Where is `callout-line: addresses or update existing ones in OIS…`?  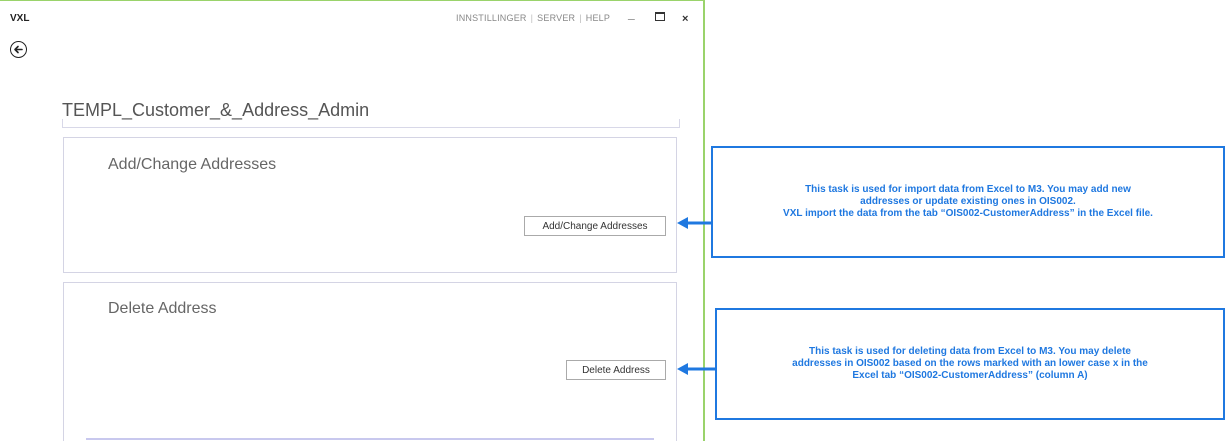
callout-line: addresses or update existing ones in OIS… is located at coordinates (968, 201).